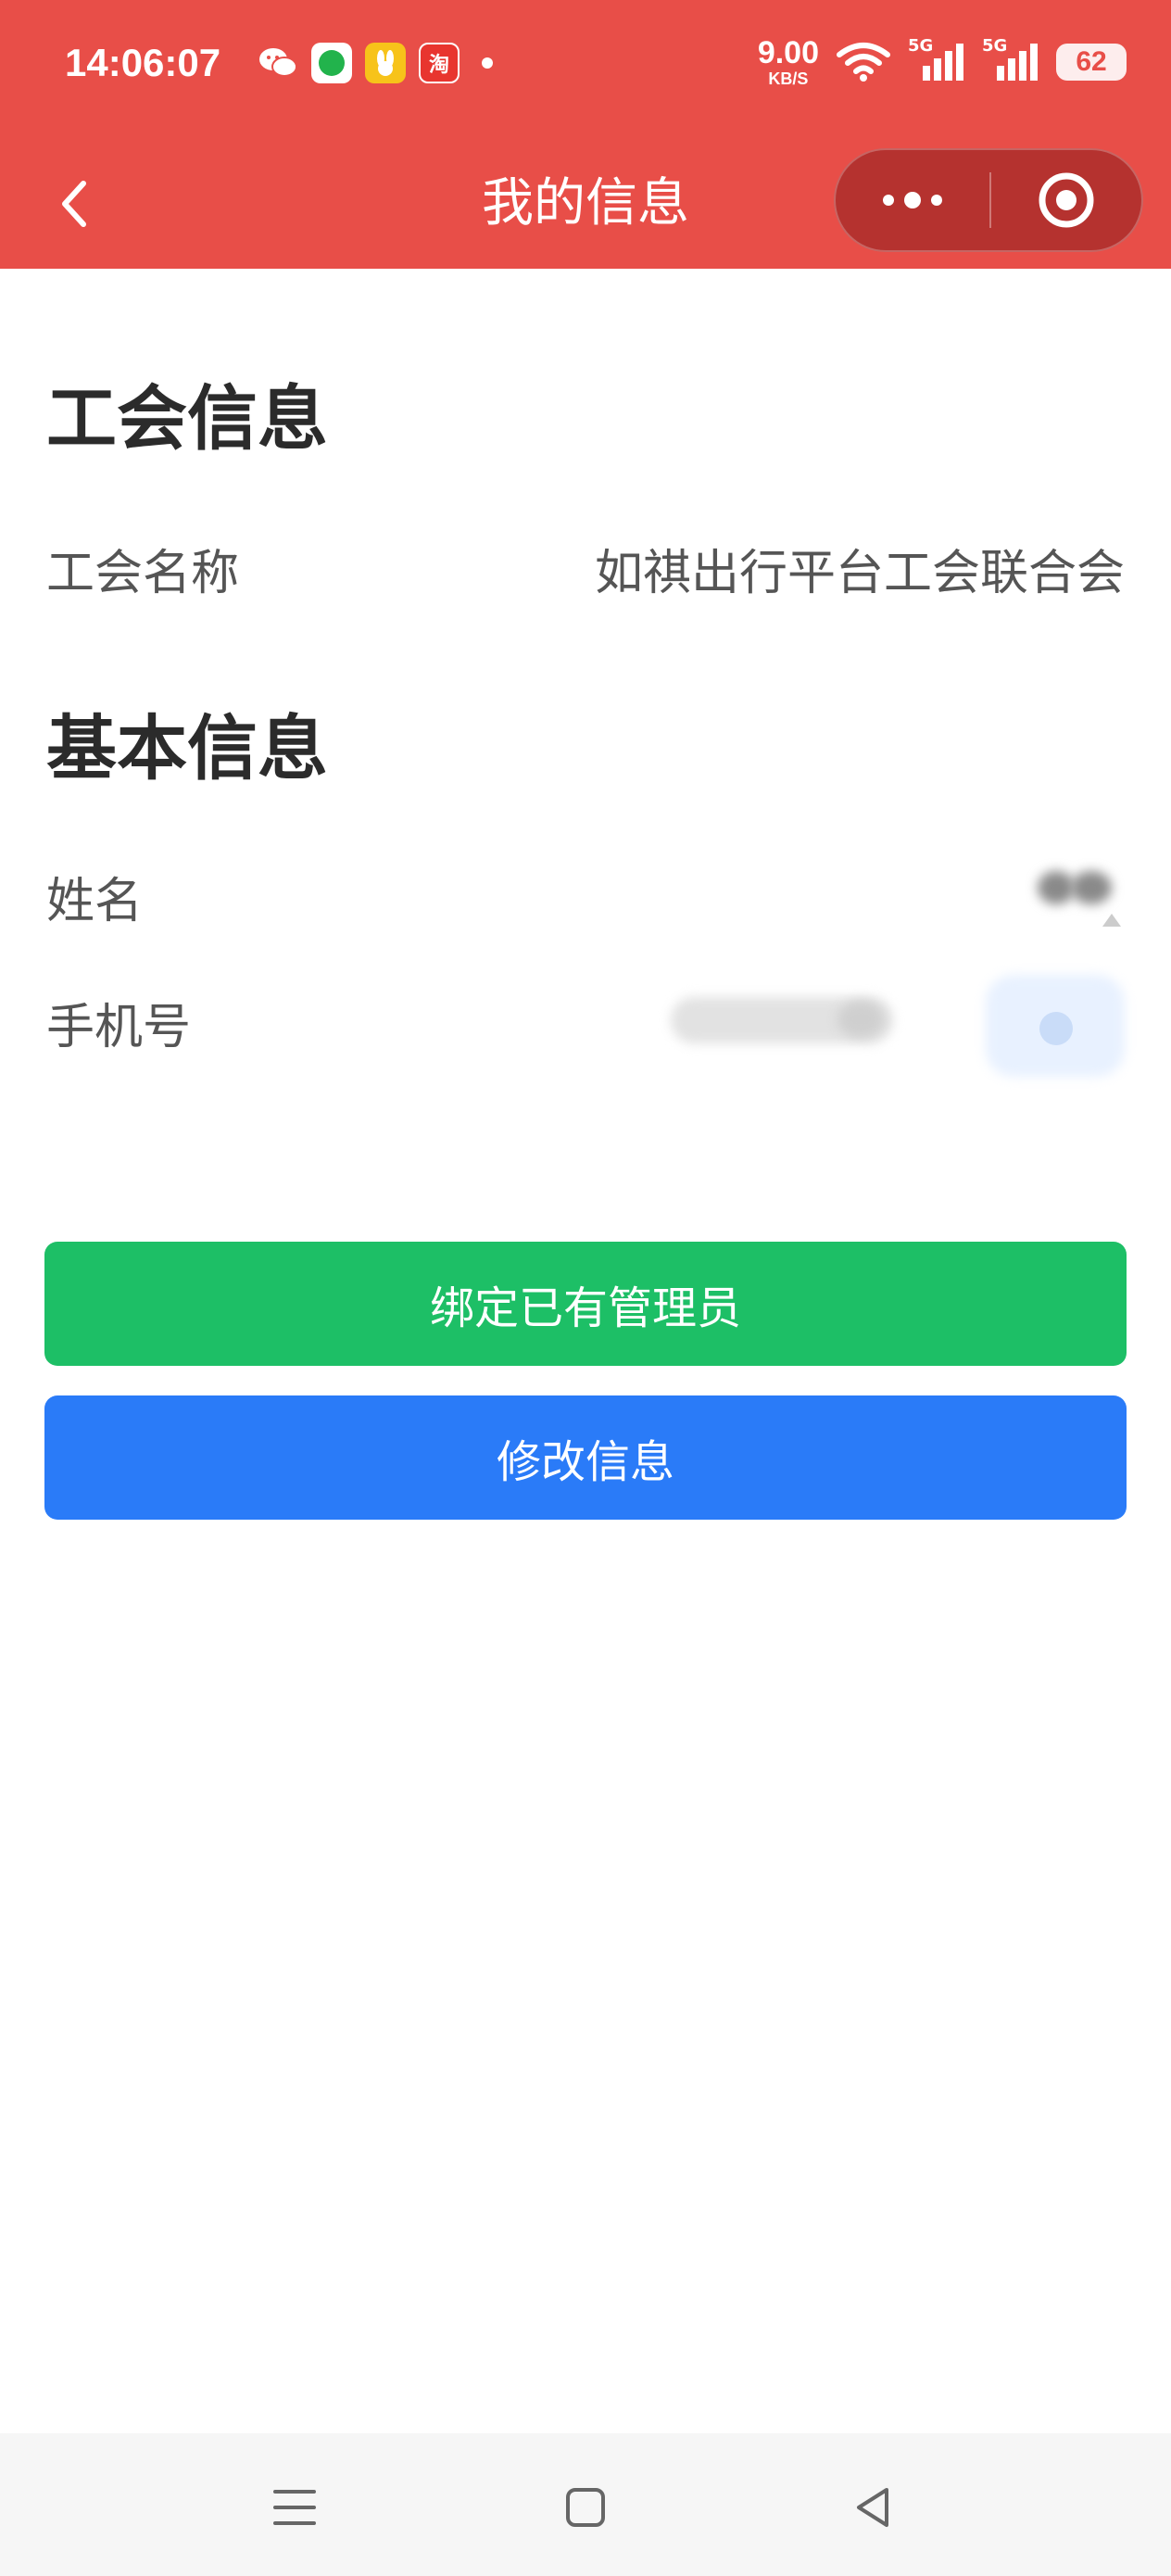 Image resolution: width=1171 pixels, height=2576 pixels. I want to click on recent-apps-button, so click(295, 2507).